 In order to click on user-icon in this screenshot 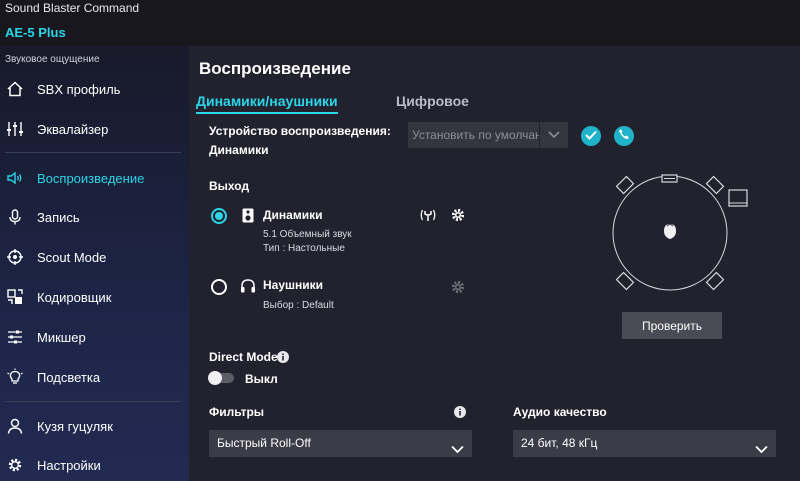, I will do `click(15, 426)`.